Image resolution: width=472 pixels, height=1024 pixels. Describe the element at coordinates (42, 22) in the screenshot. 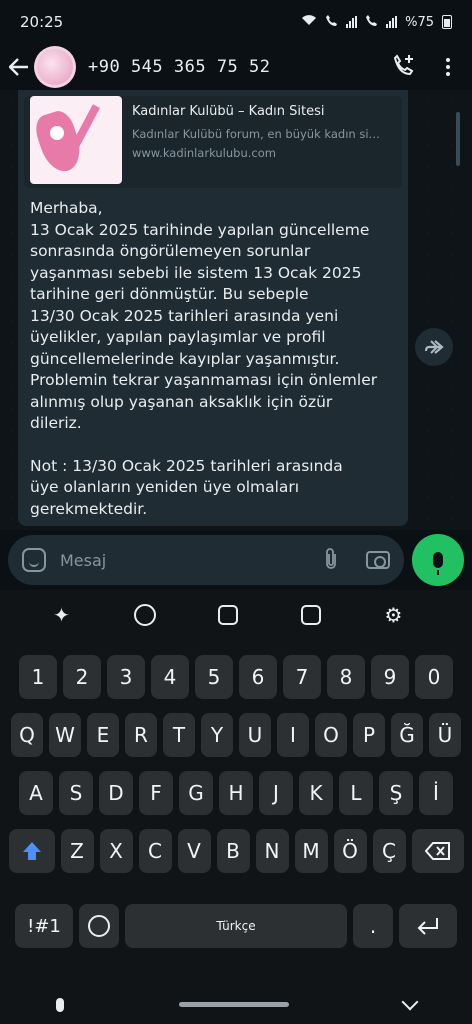

I see `status-time: 20:25` at that location.